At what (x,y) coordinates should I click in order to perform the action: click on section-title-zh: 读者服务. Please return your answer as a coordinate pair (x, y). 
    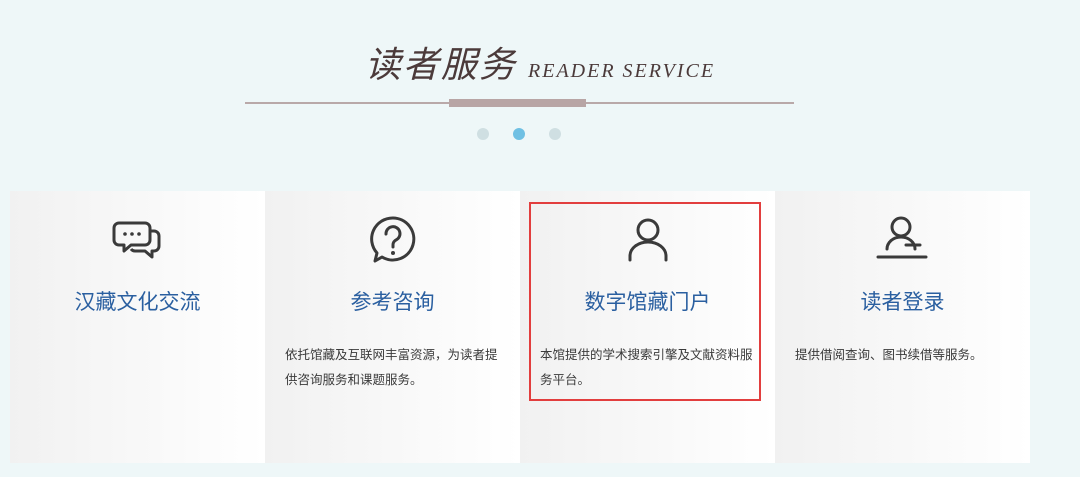
    Looking at the image, I should click on (440, 65).